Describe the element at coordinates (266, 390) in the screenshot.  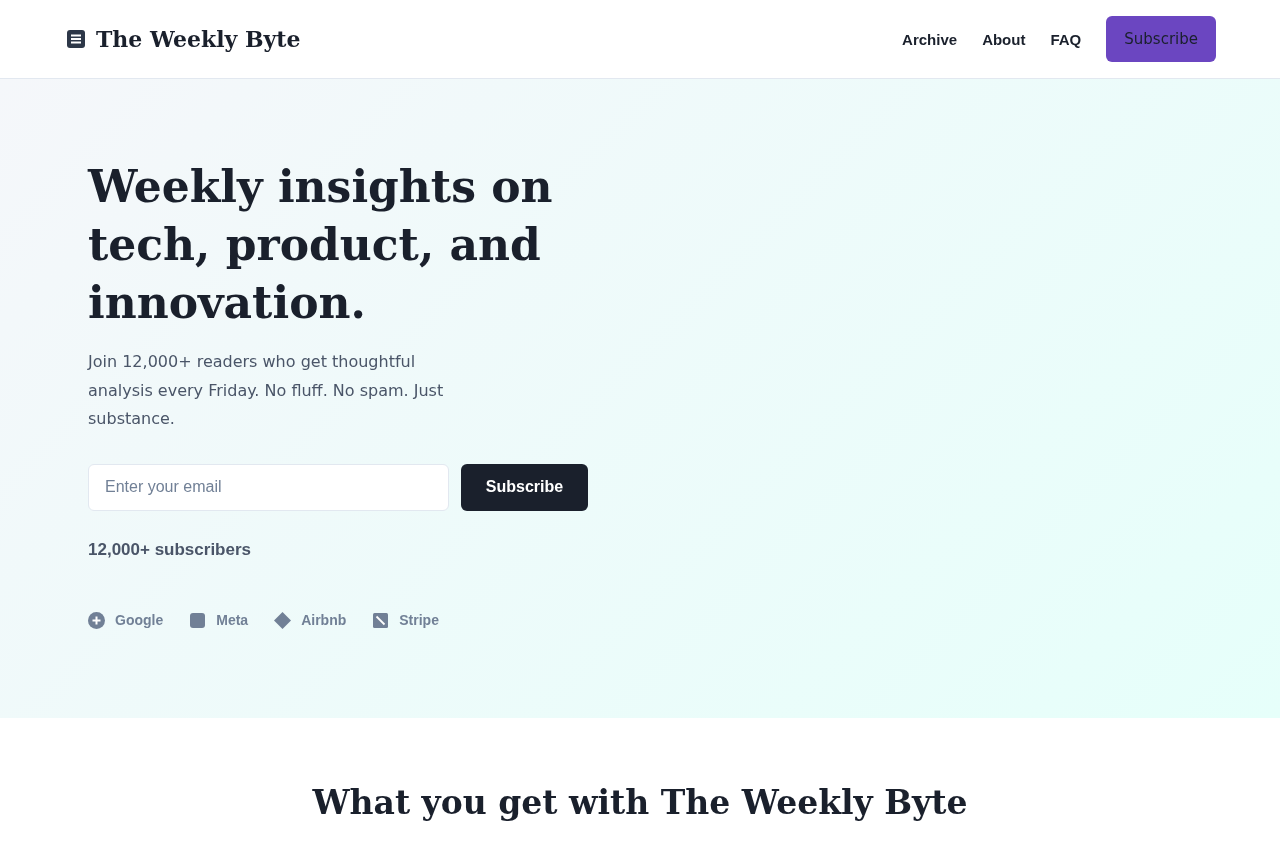
I see `hero-description: Join 12,000+ readers who get thoughtful analysis every Friday. No fluff. No spam. Just substance.` at that location.